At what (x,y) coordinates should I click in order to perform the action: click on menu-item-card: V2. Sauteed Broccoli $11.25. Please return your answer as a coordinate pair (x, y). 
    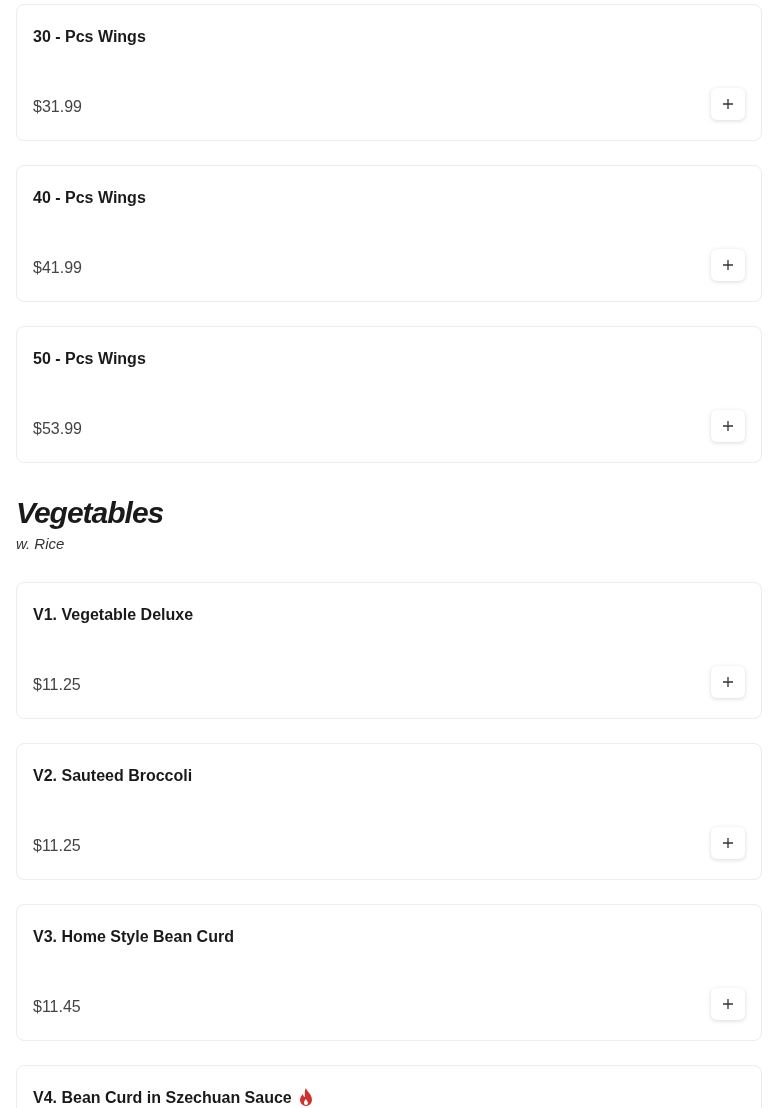
    Looking at the image, I should click on (389, 811).